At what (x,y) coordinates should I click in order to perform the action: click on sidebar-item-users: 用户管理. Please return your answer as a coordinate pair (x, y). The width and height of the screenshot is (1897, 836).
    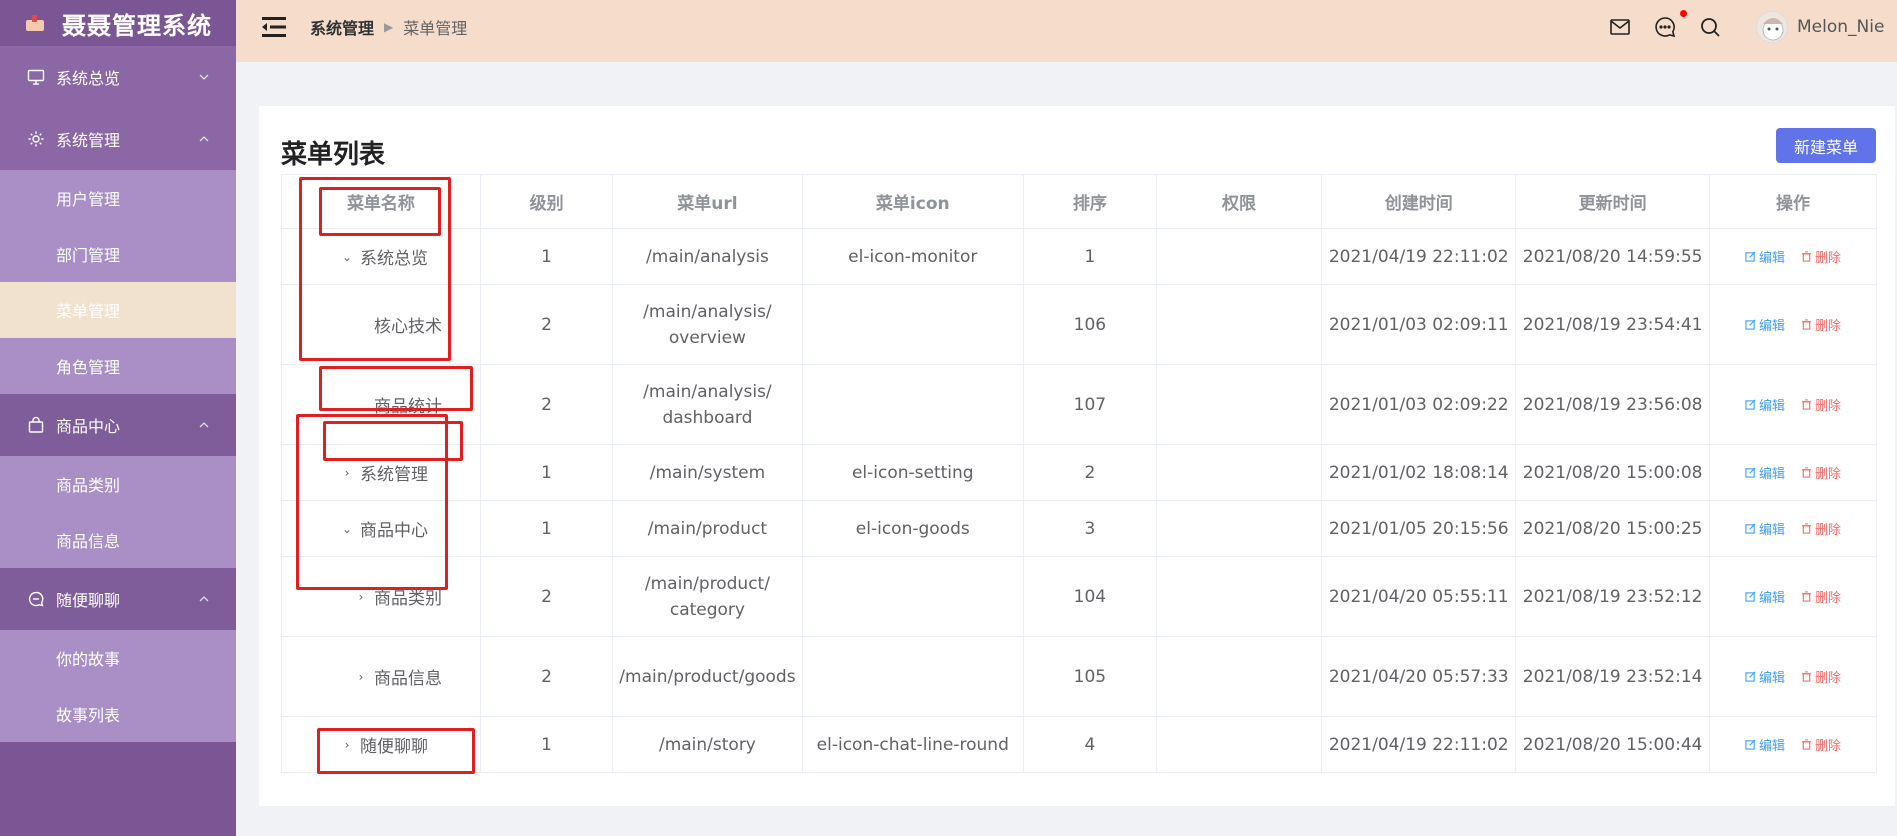
    Looking at the image, I should click on (118, 198).